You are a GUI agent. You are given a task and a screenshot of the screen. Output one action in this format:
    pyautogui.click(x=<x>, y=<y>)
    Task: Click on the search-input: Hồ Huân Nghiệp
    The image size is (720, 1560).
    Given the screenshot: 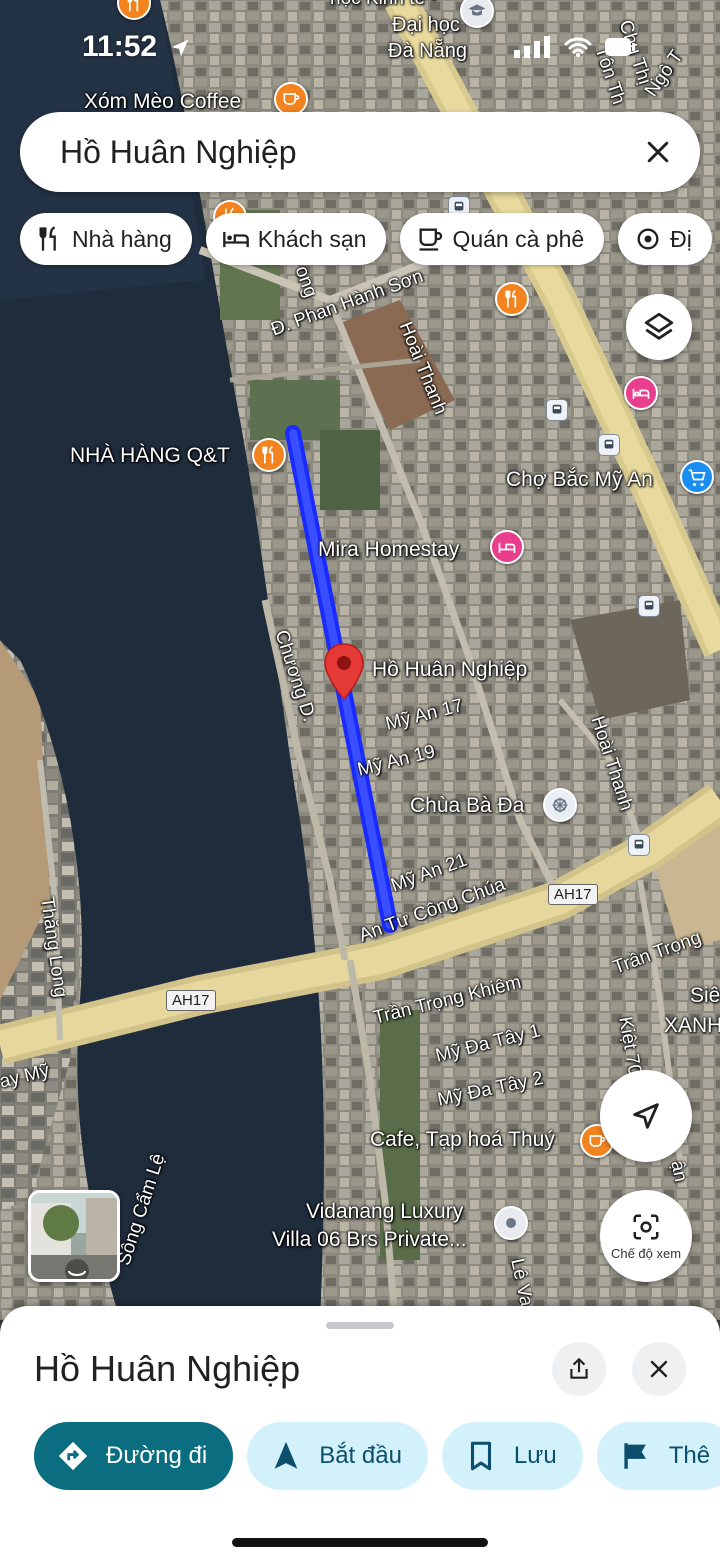 What is the action you would take?
    pyautogui.click(x=344, y=152)
    